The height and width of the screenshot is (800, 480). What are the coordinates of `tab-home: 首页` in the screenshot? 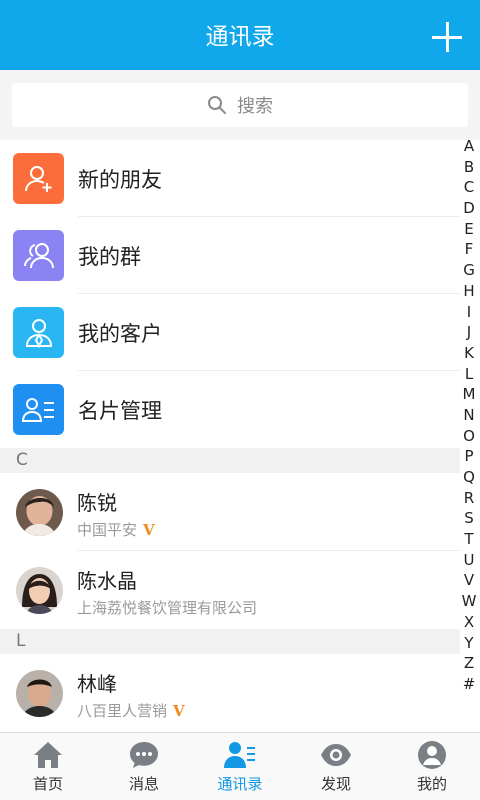 It's located at (48, 766).